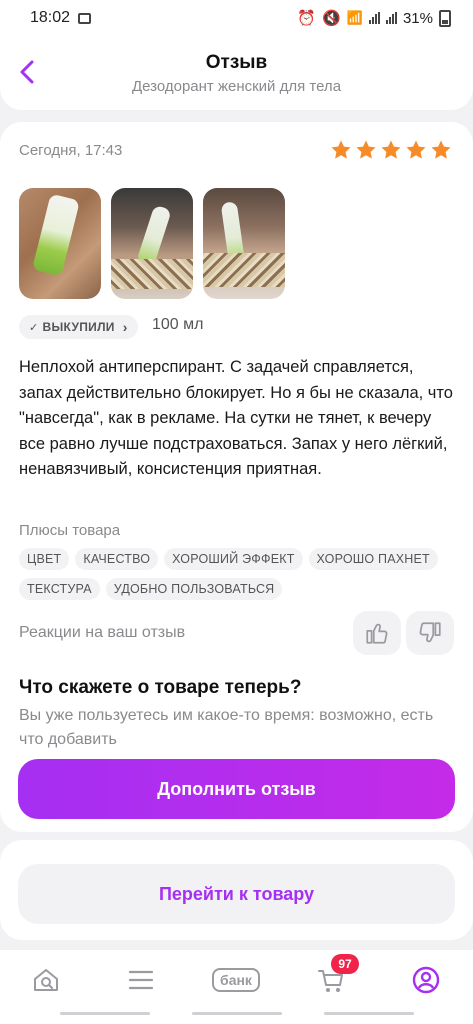  I want to click on system-nav-bar, so click(236, 1014).